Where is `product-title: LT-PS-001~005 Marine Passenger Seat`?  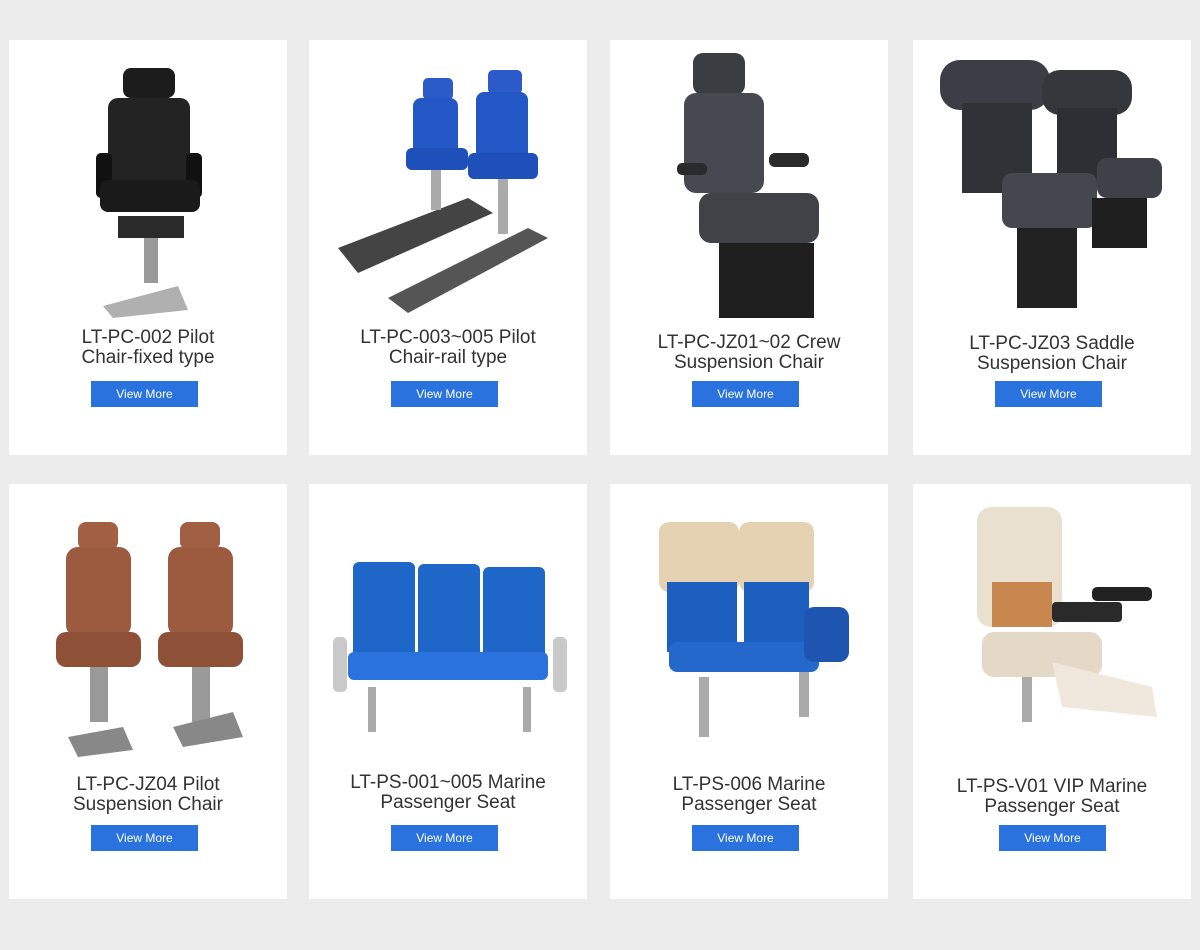
product-title: LT-PS-001~005 Marine Passenger Seat is located at coordinates (448, 793).